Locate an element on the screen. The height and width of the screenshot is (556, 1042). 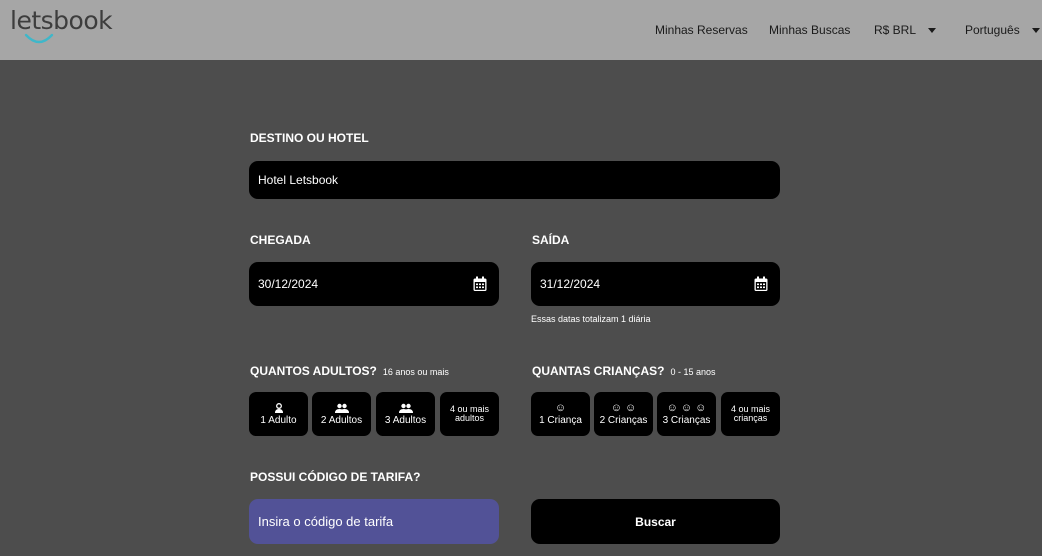
saida-date-input: 31/12/2024 is located at coordinates (655, 284).